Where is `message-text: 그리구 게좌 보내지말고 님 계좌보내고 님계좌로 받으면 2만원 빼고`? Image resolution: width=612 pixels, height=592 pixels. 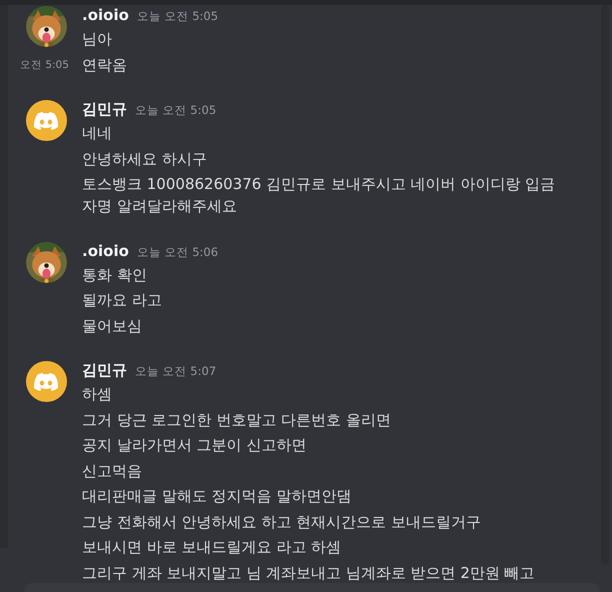 message-text: 그리구 게좌 보내지말고 님 계좌보내고 님계좌로 받으면 2만원 빼고 is located at coordinates (309, 573).